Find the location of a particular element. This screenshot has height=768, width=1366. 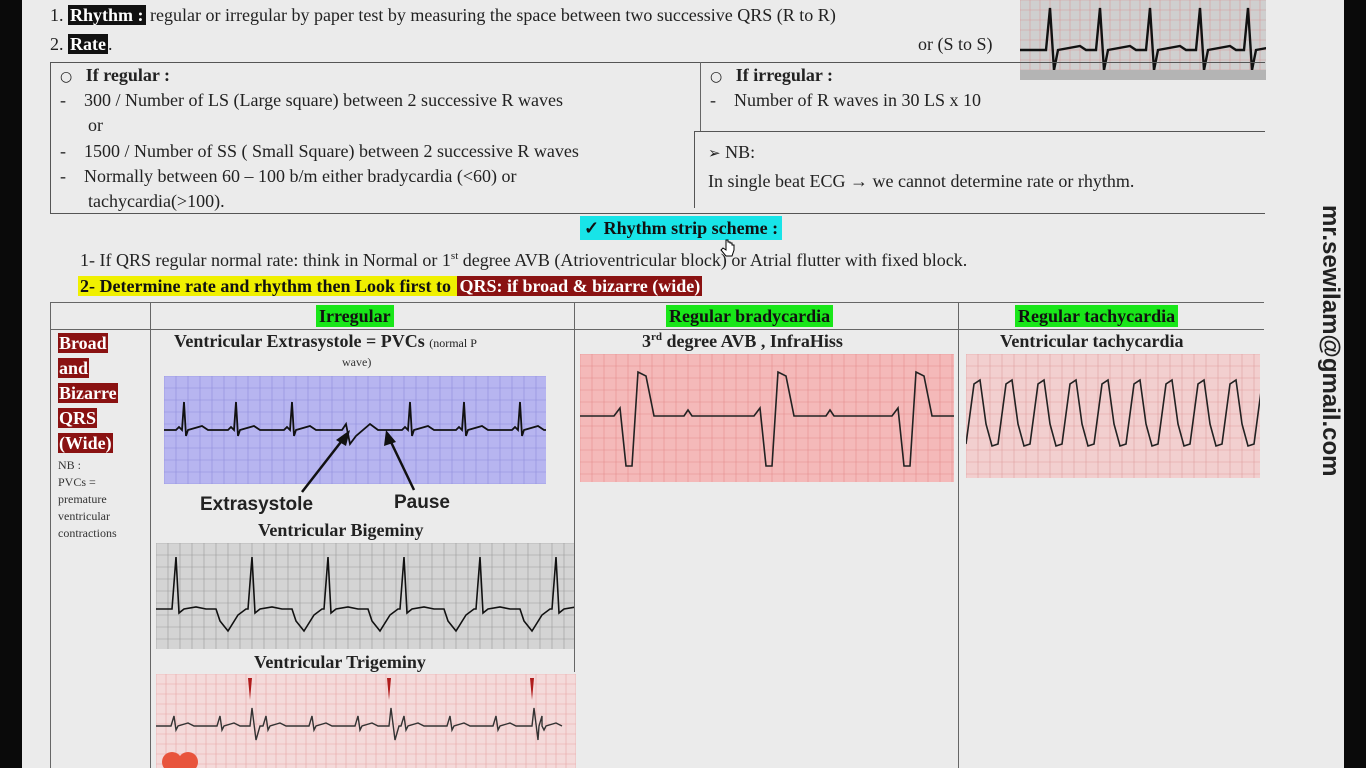

header-regular-bradycardia: Regular bradycardia is located at coordinates (750, 316).